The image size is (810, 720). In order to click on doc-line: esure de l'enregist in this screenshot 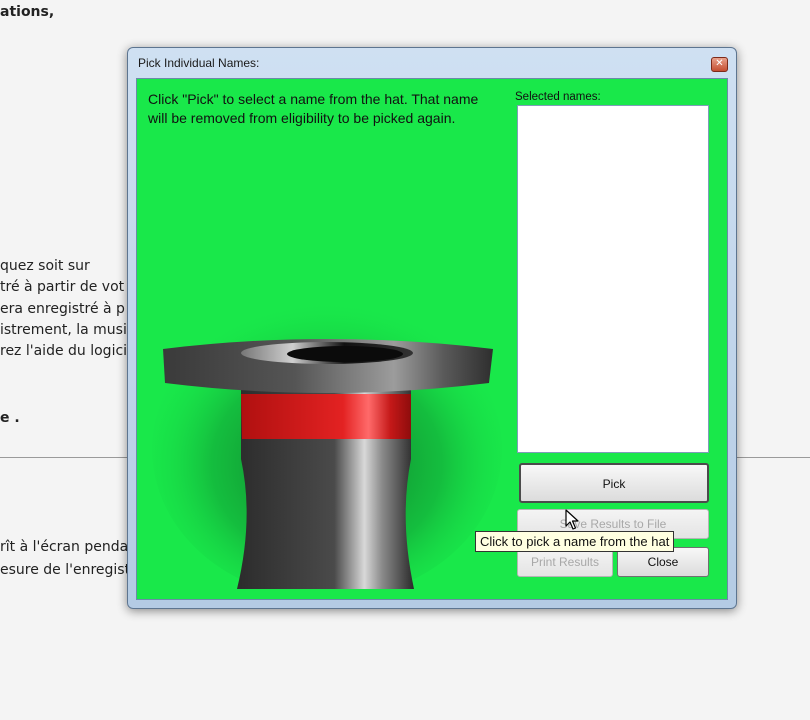, I will do `click(65, 570)`.